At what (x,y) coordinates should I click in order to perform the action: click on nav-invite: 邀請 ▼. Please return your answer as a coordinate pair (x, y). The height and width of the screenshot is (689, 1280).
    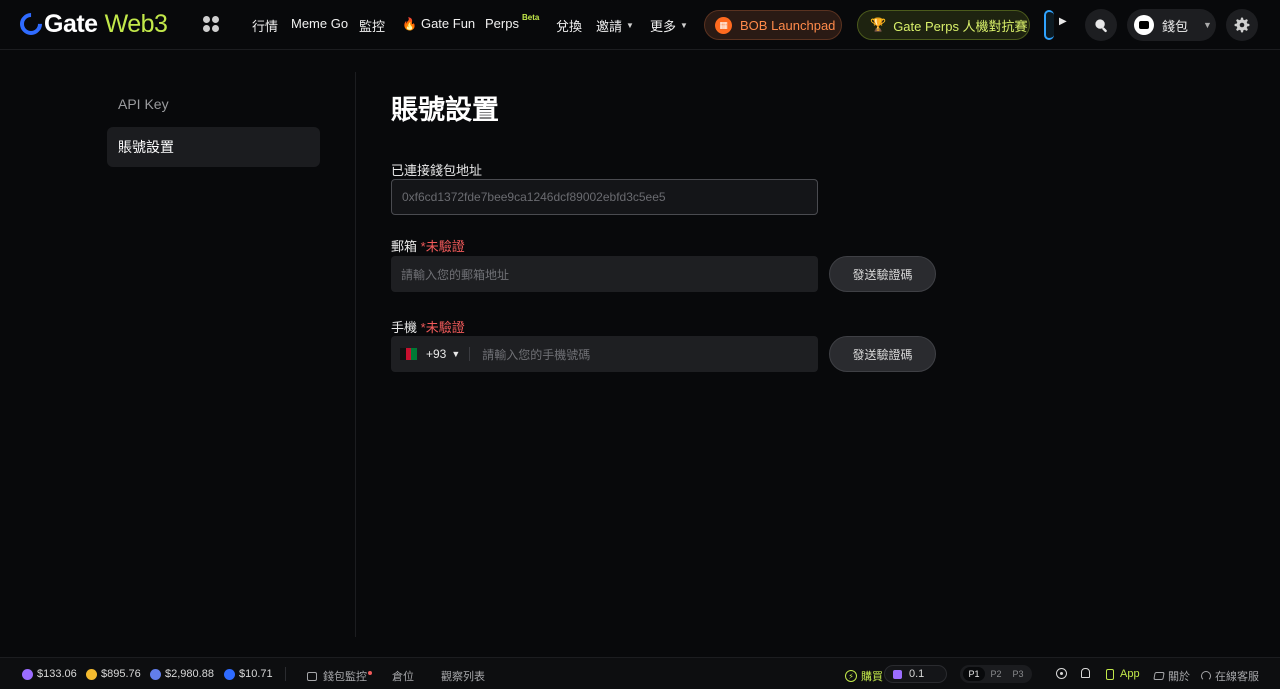
    Looking at the image, I should click on (615, 25).